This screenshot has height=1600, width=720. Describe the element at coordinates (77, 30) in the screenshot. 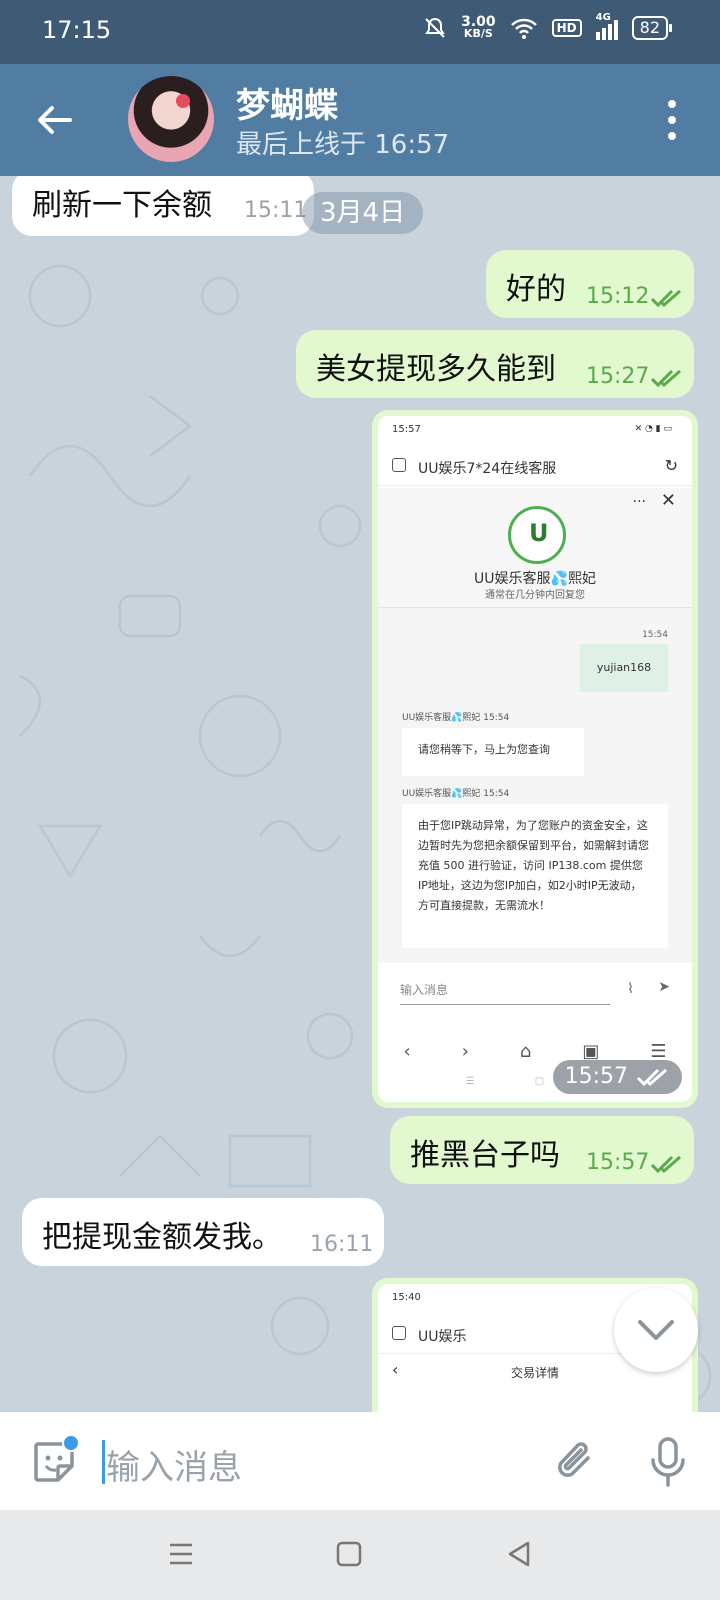

I see `status-time: 17:15` at that location.